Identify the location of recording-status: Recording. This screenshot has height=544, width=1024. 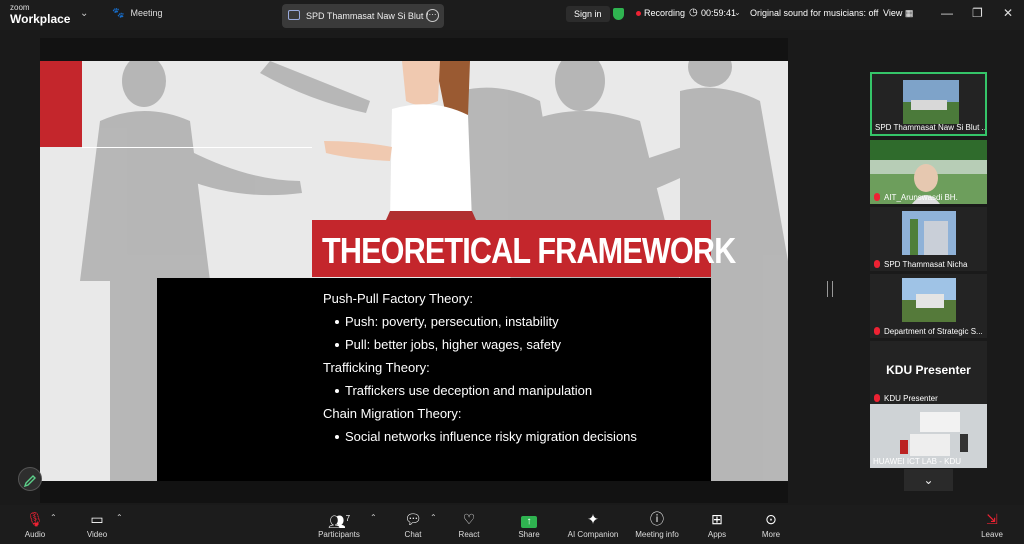
(664, 13).